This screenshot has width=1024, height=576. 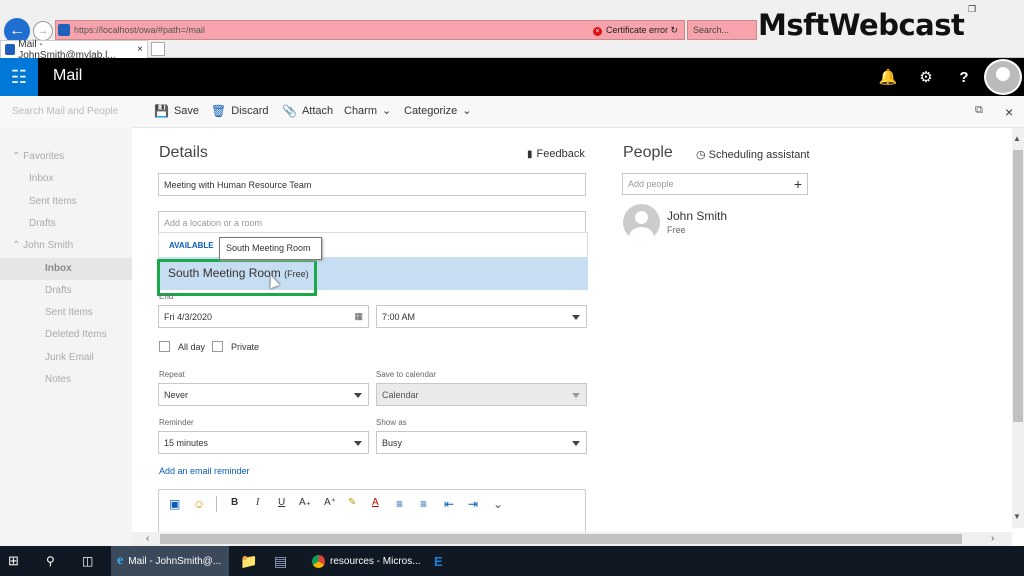 I want to click on charm-dropdown: Charm ⌄, so click(x=367, y=111).